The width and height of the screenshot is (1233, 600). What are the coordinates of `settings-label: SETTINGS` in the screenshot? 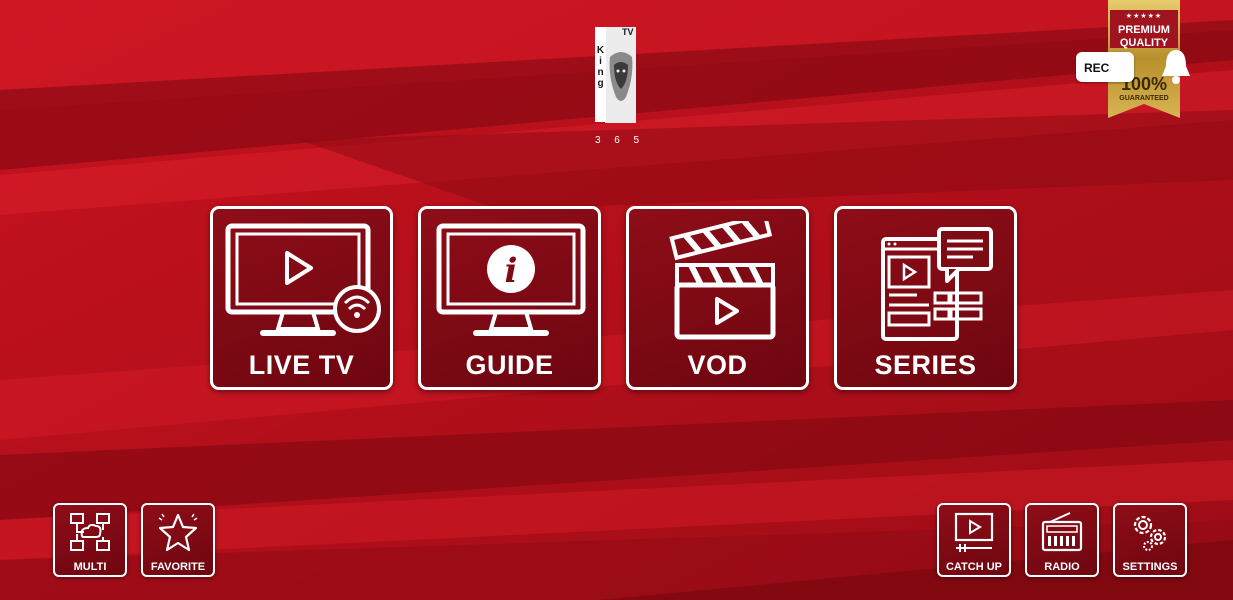 It's located at (1150, 567).